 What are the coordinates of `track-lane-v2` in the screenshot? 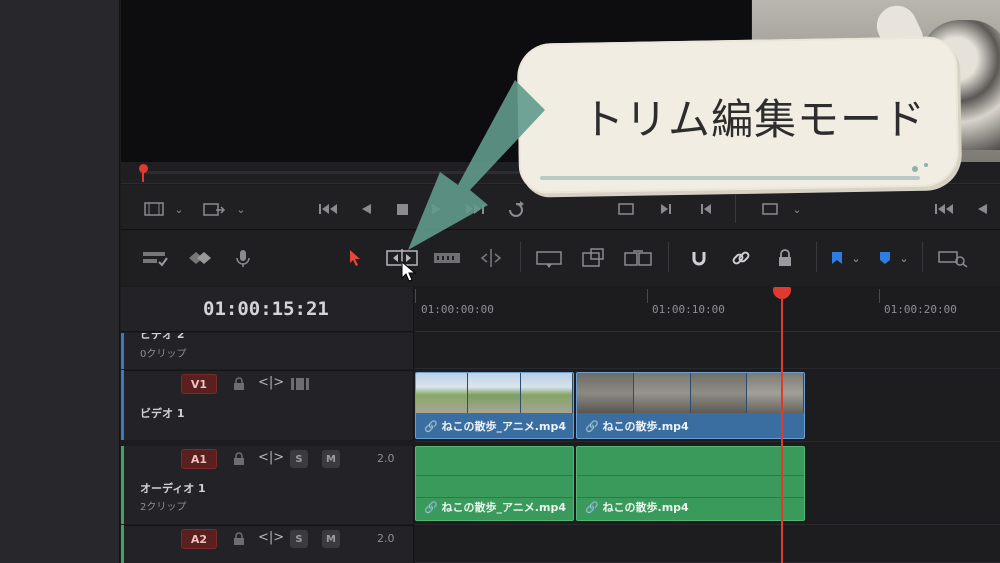 It's located at (707, 351).